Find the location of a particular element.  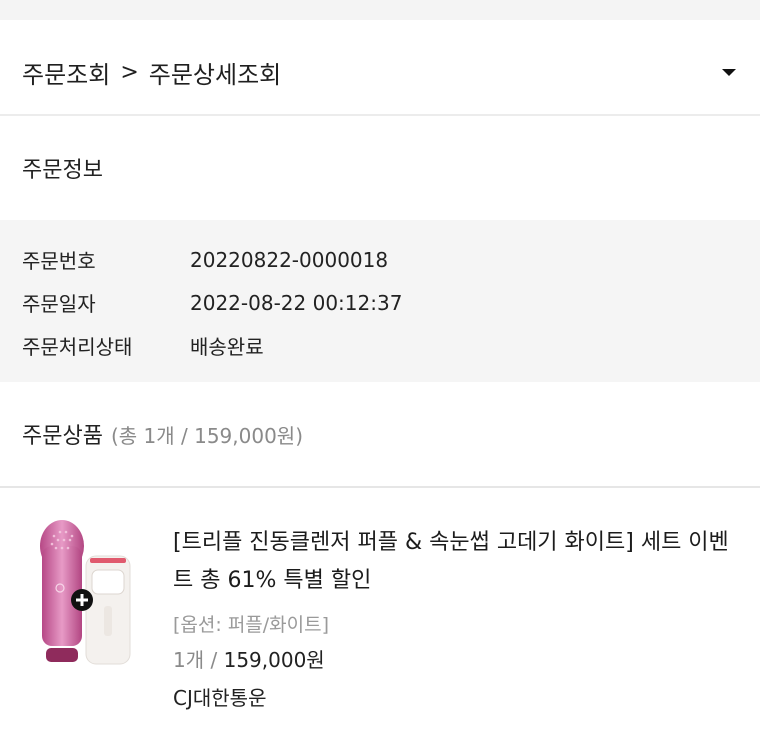

order-info-row: 주문일자 2022-08-22 00:12:37 is located at coordinates (380, 302).